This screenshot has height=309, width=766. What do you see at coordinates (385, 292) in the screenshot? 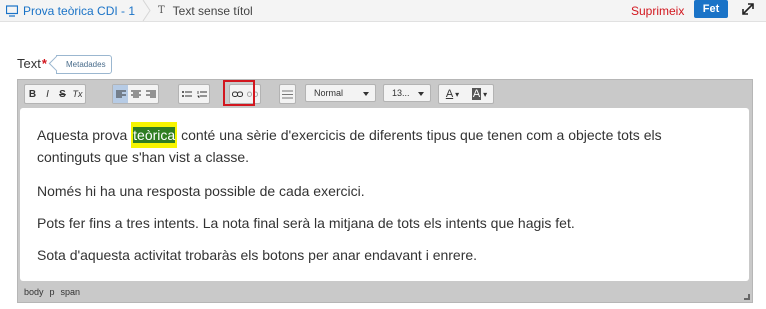
I see `element-path-bar: body p span` at bounding box center [385, 292].